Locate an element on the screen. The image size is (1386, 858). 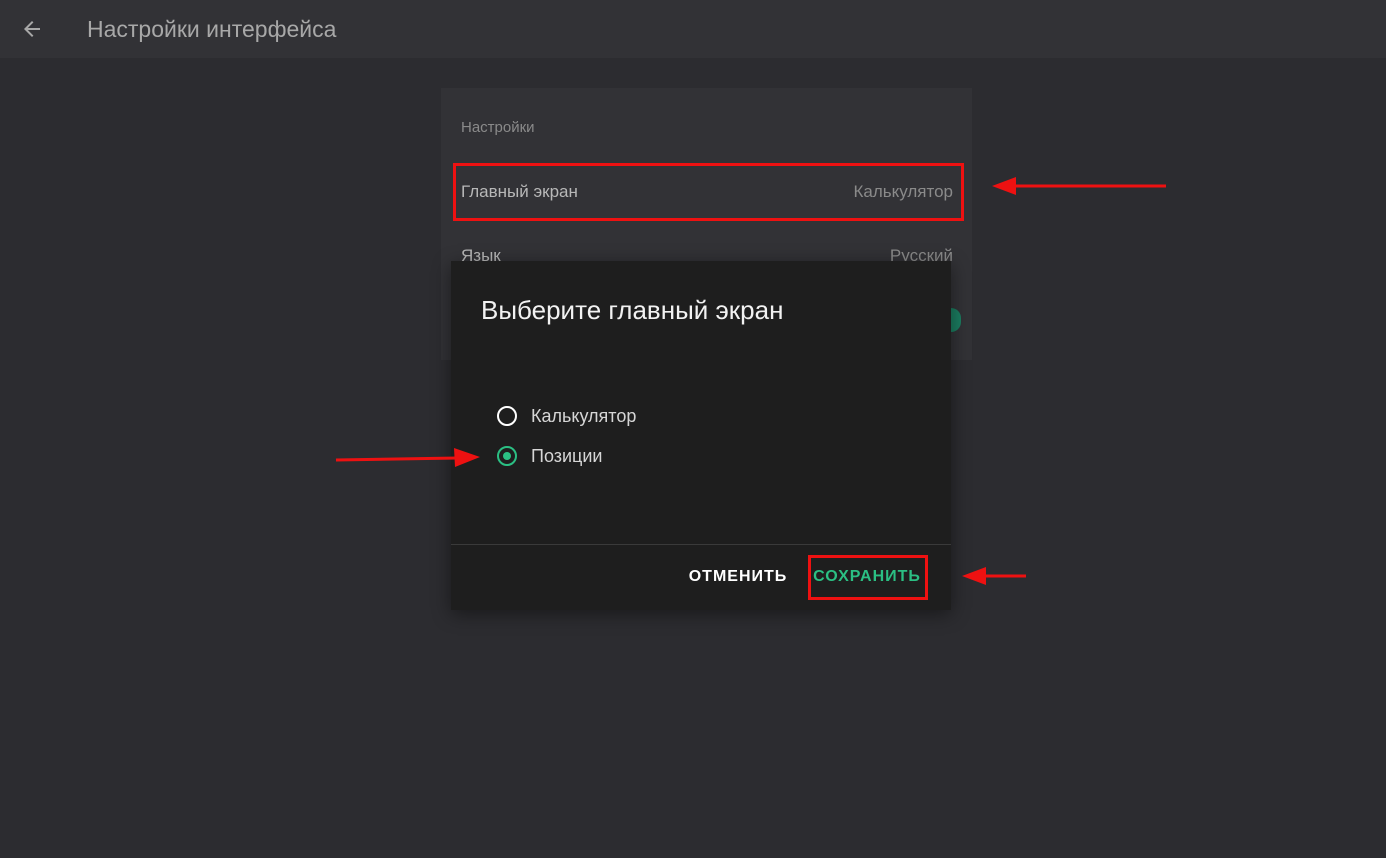
radio-button-checked is located at coordinates (507, 456).